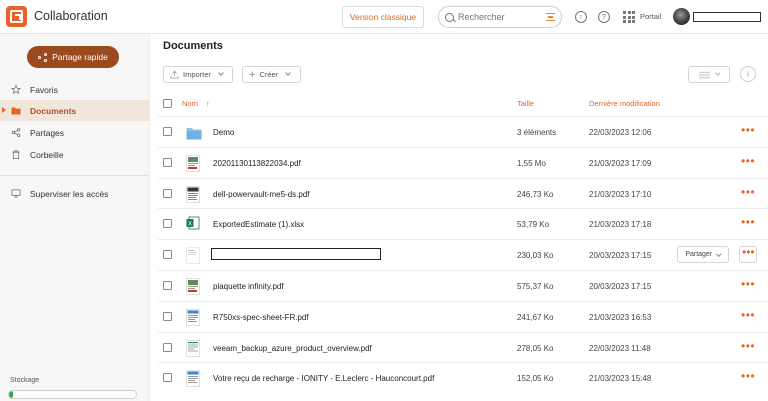 The width and height of the screenshot is (768, 401). Describe the element at coordinates (80, 57) in the screenshot. I see `quick-share-label: Partage rapide` at that location.